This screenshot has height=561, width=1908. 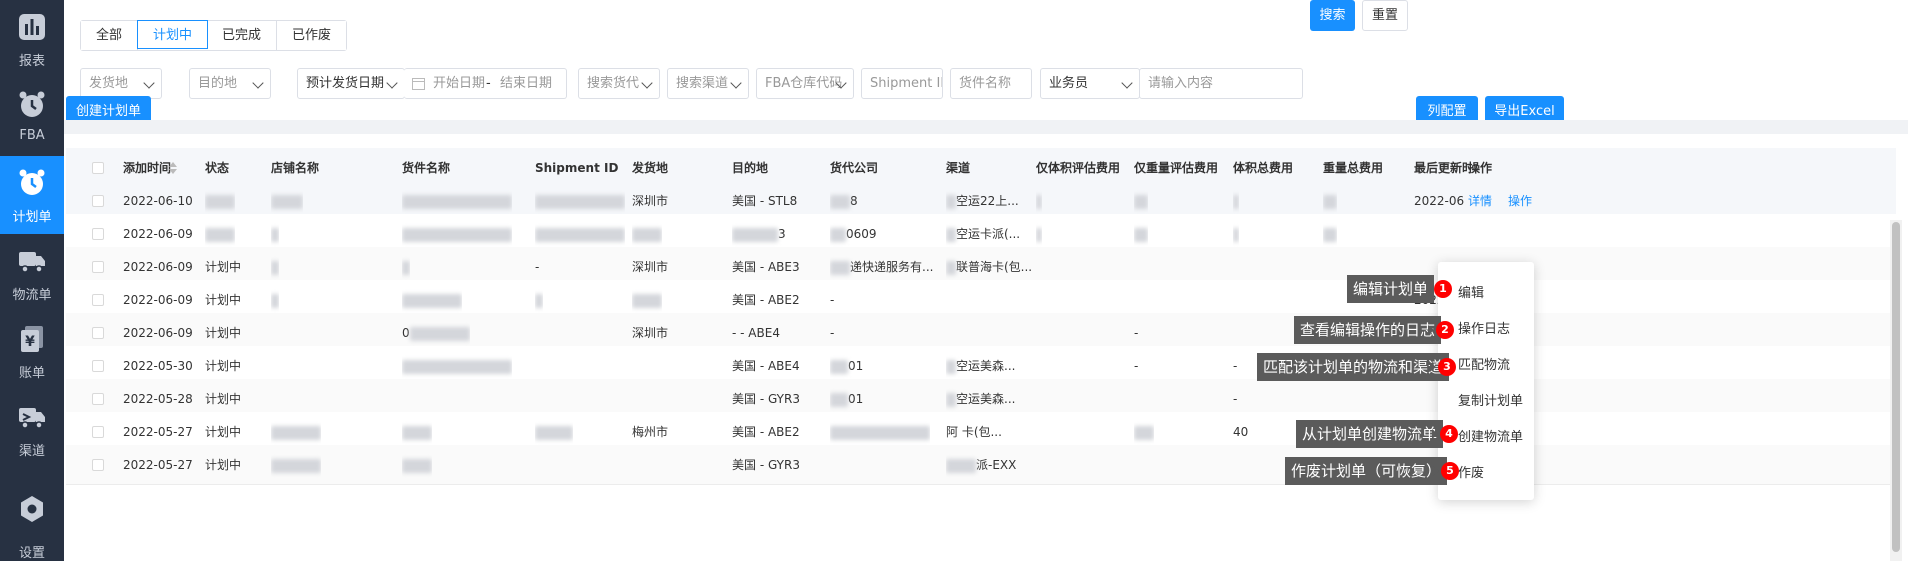 What do you see at coordinates (1353, 367) in the screenshot?
I see `callout-match-logistics: 匹配该计划单的物流和渠道` at bounding box center [1353, 367].